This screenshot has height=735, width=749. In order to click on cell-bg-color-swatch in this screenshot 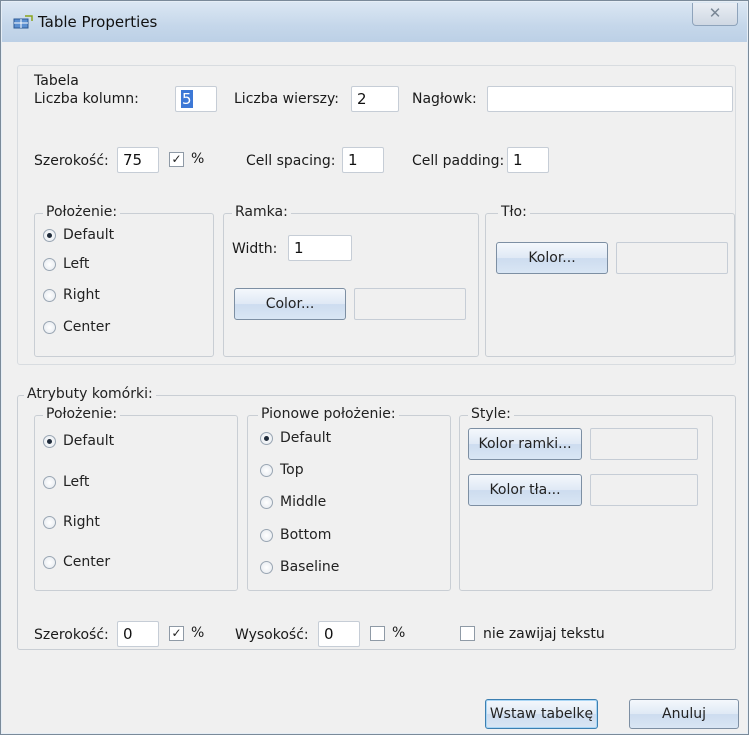, I will do `click(644, 490)`.